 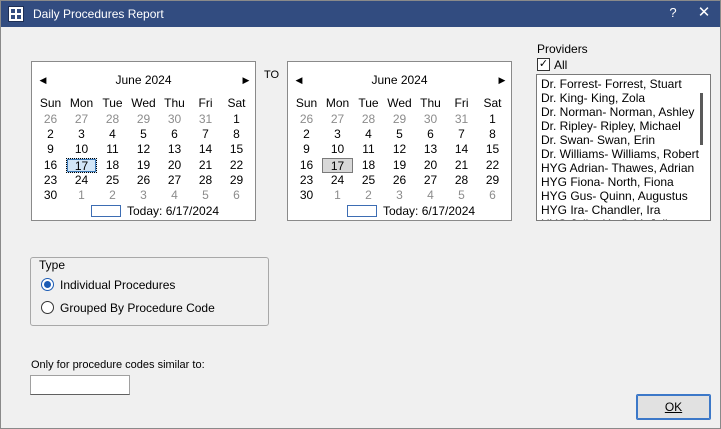 I want to click on calendar-day: 9, so click(x=50, y=149).